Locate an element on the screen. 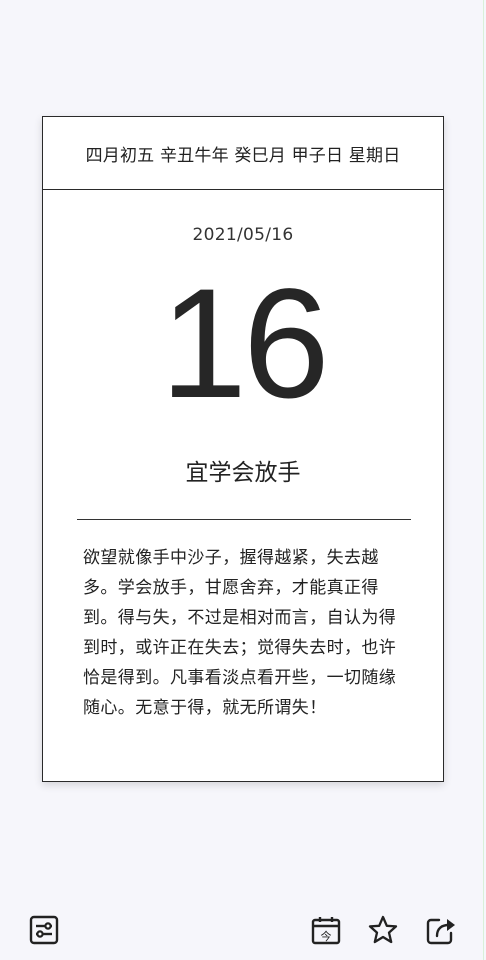 The width and height of the screenshot is (486, 960). settings-sliders-icon is located at coordinates (44, 930).